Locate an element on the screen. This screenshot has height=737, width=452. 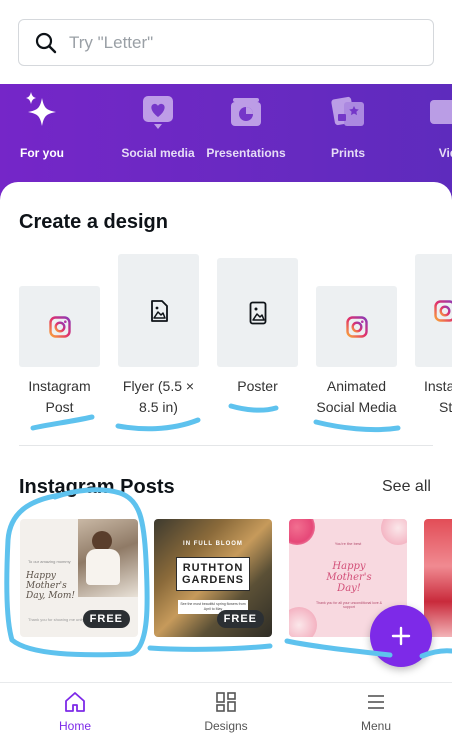
sparkle-icon is located at coordinates (41, 109).